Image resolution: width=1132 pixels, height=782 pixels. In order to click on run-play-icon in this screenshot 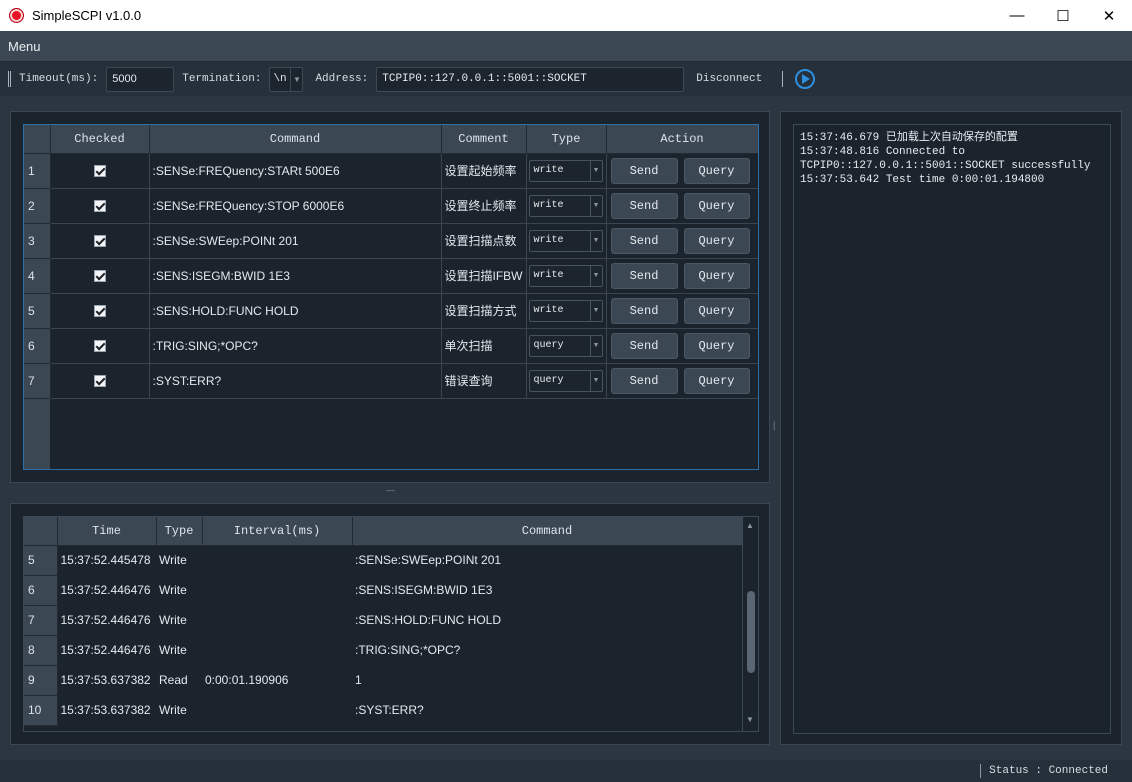, I will do `click(805, 79)`.